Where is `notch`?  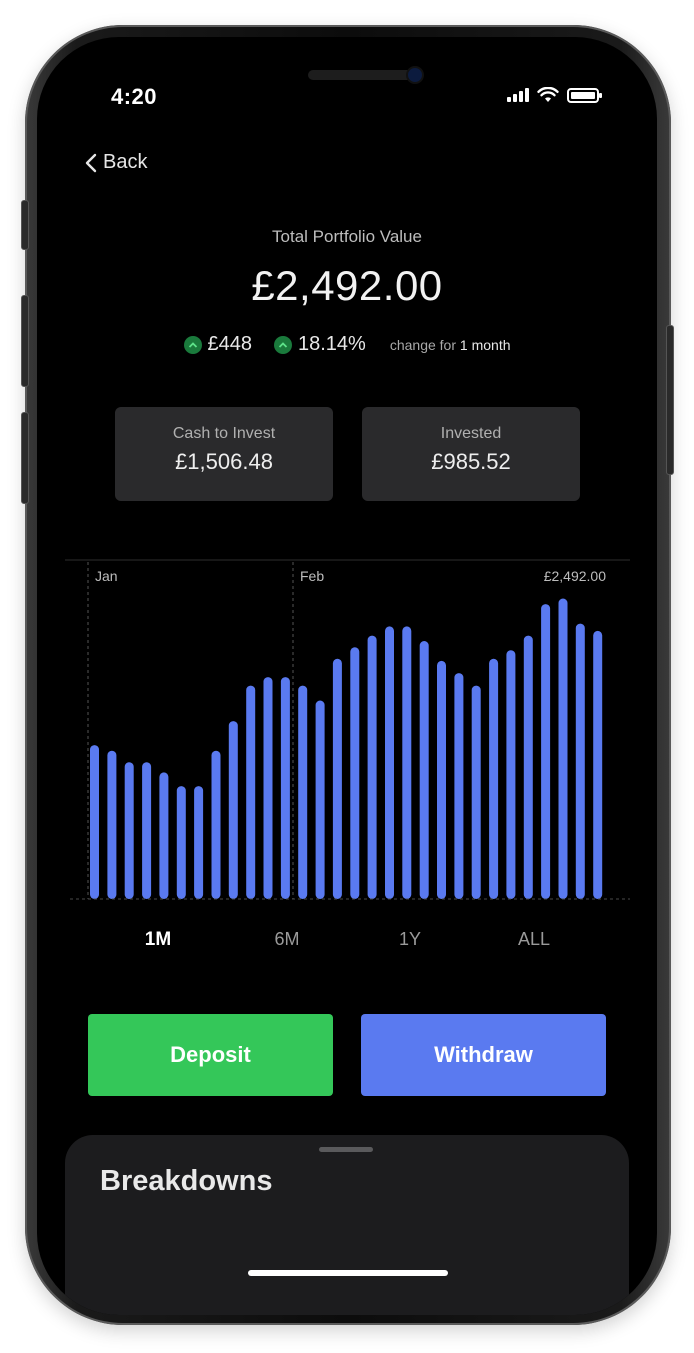 notch is located at coordinates (347, 67).